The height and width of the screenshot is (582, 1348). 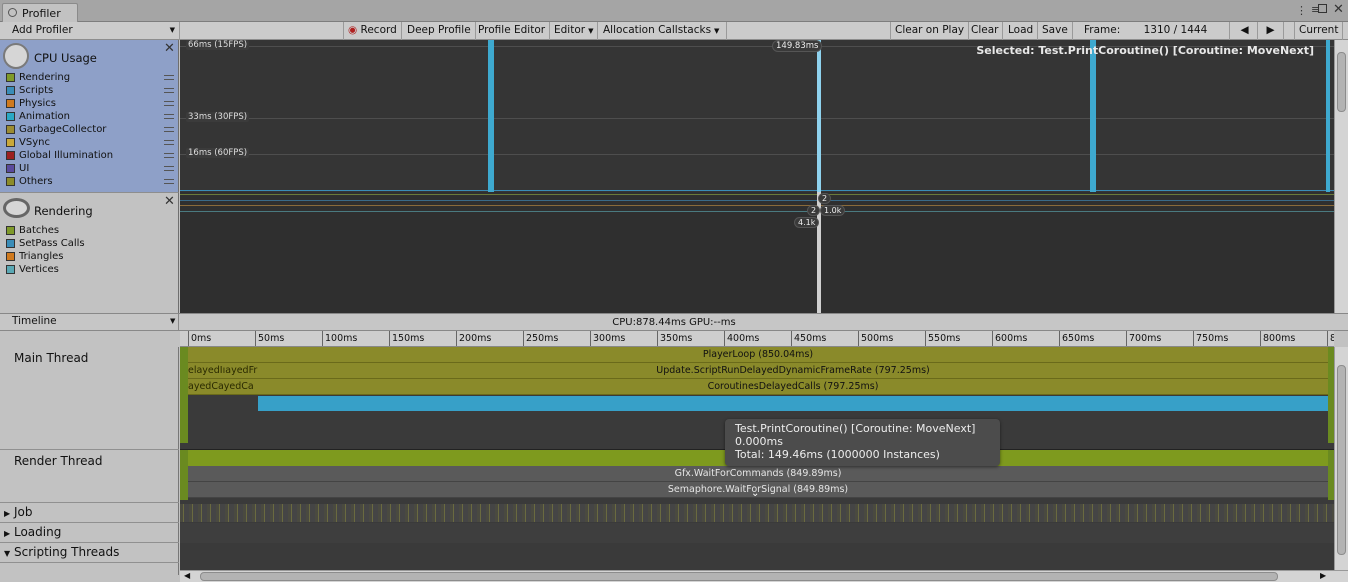 What do you see at coordinates (758, 355) in the screenshot?
I see `sample-playerloop: PlayerLoop (850.04ms)` at bounding box center [758, 355].